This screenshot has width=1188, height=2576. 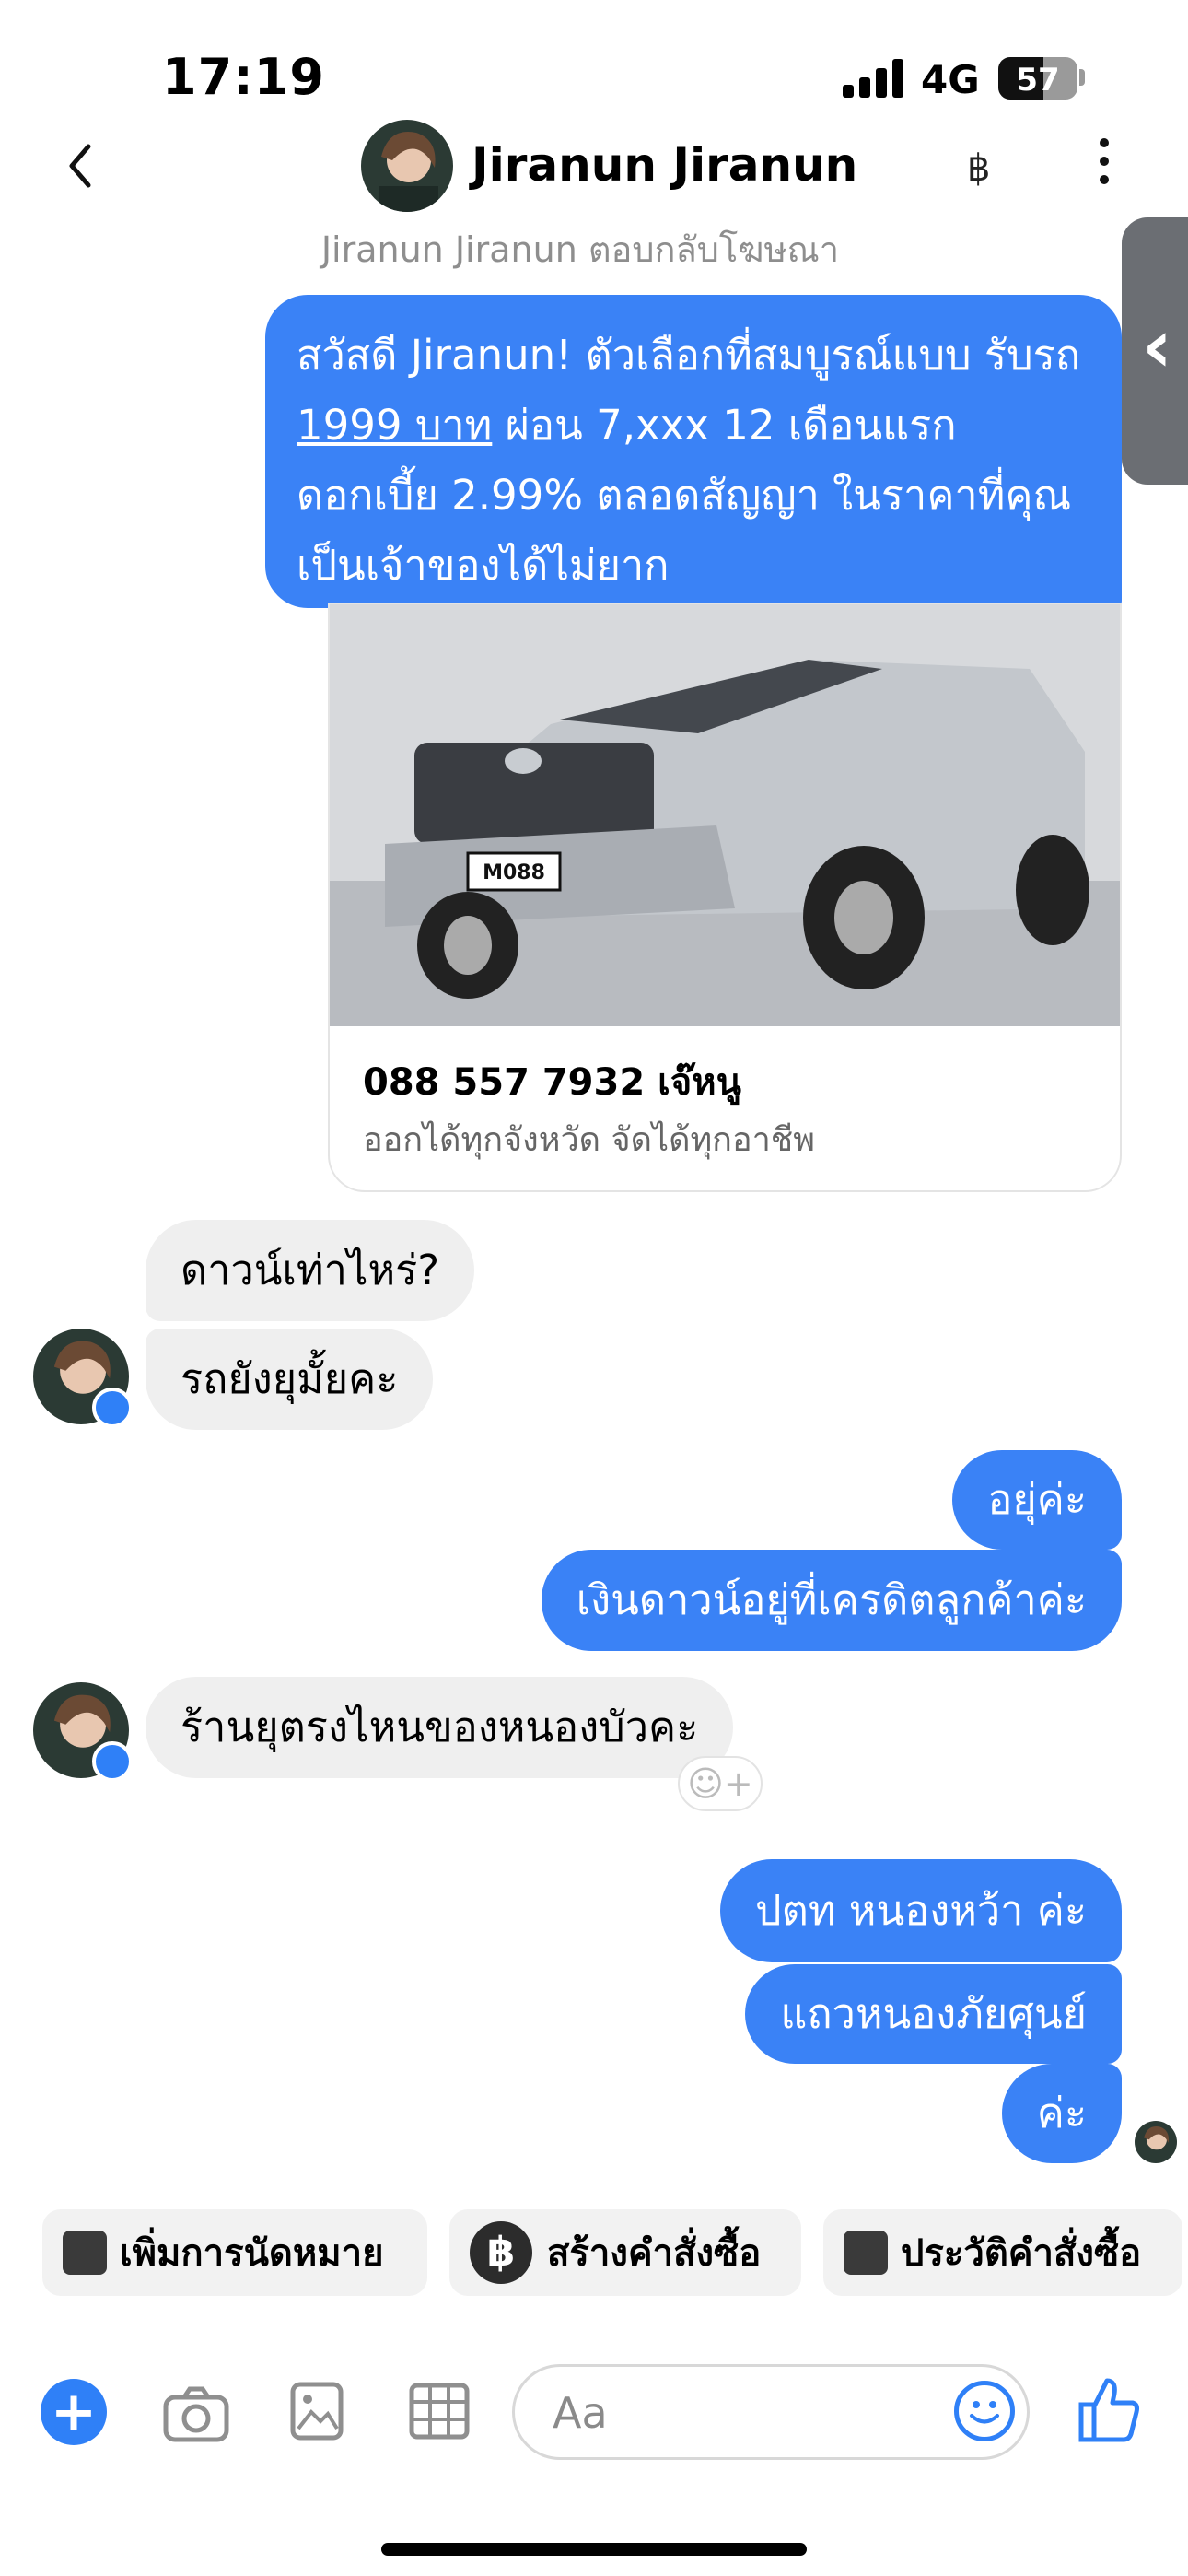 What do you see at coordinates (1156, 2142) in the screenshot?
I see `read-receipt-avatar` at bounding box center [1156, 2142].